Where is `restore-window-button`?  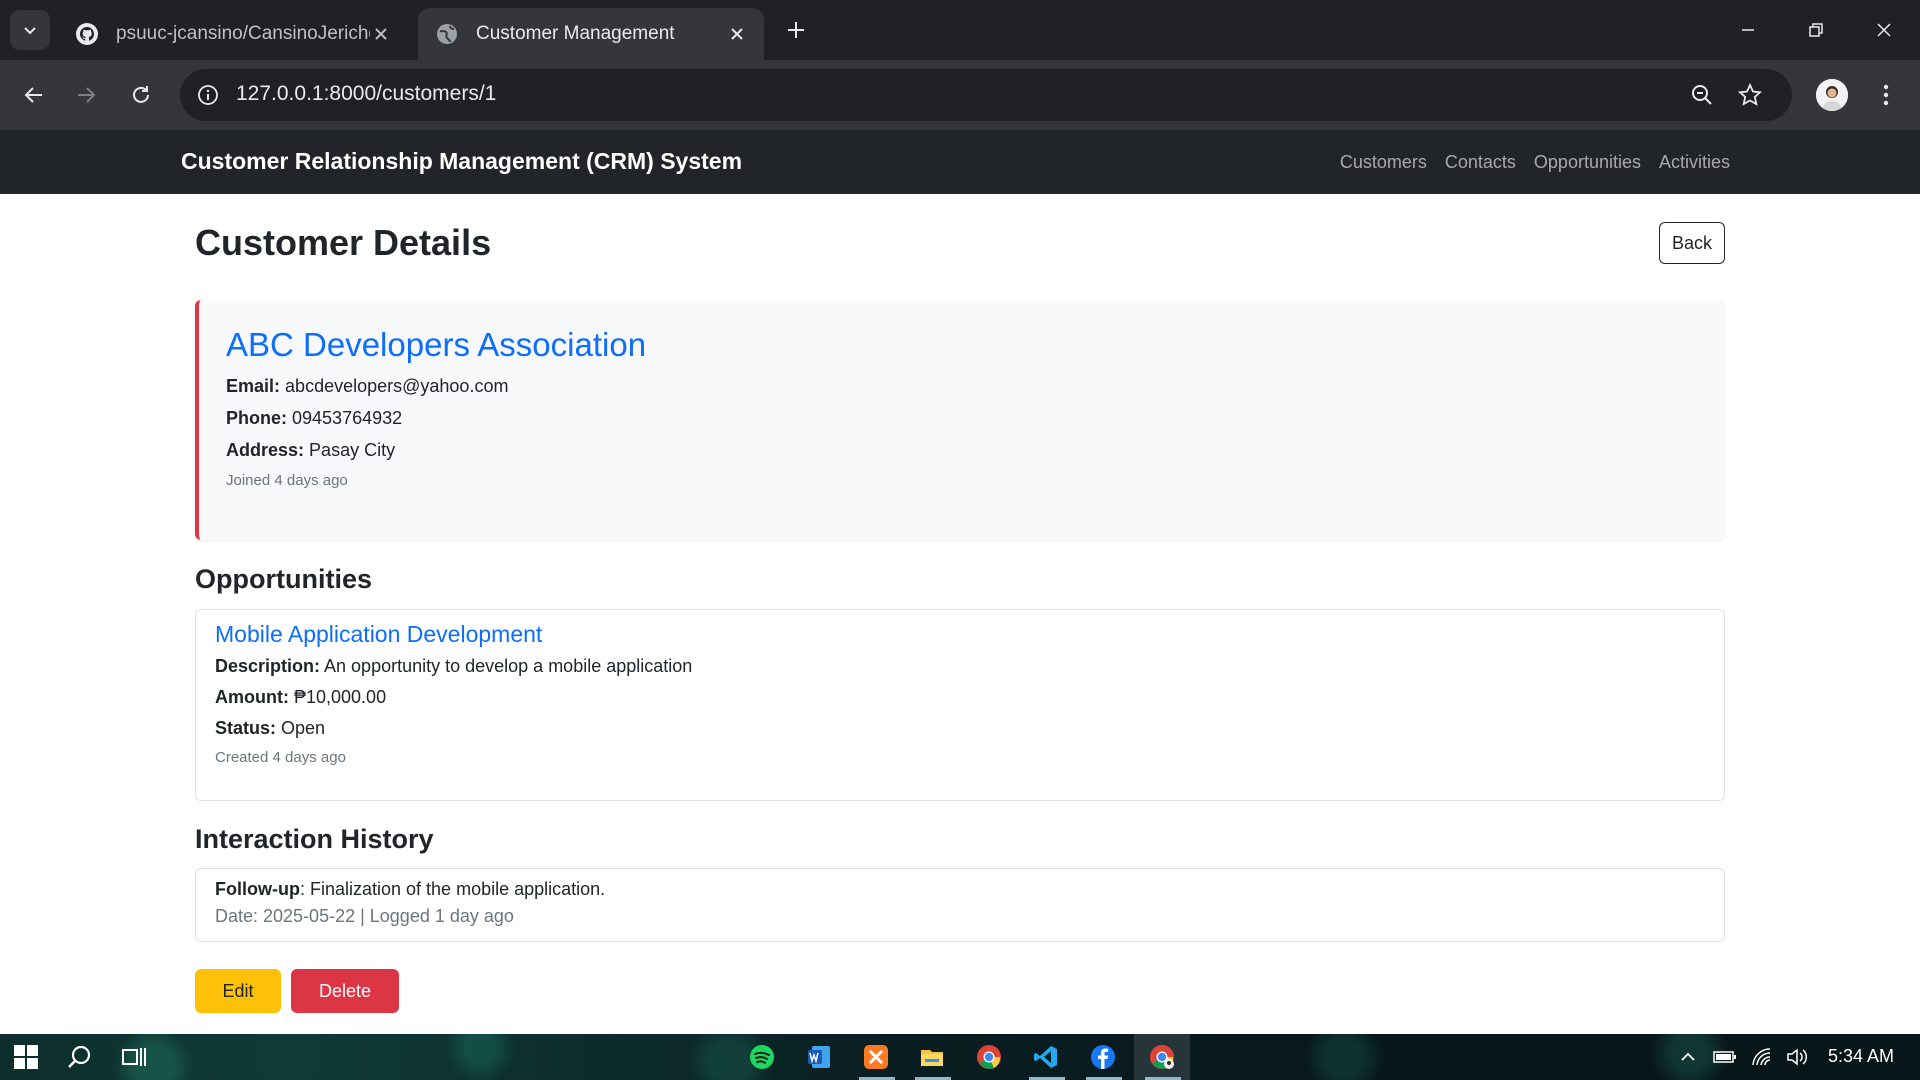
restore-window-button is located at coordinates (1816, 30).